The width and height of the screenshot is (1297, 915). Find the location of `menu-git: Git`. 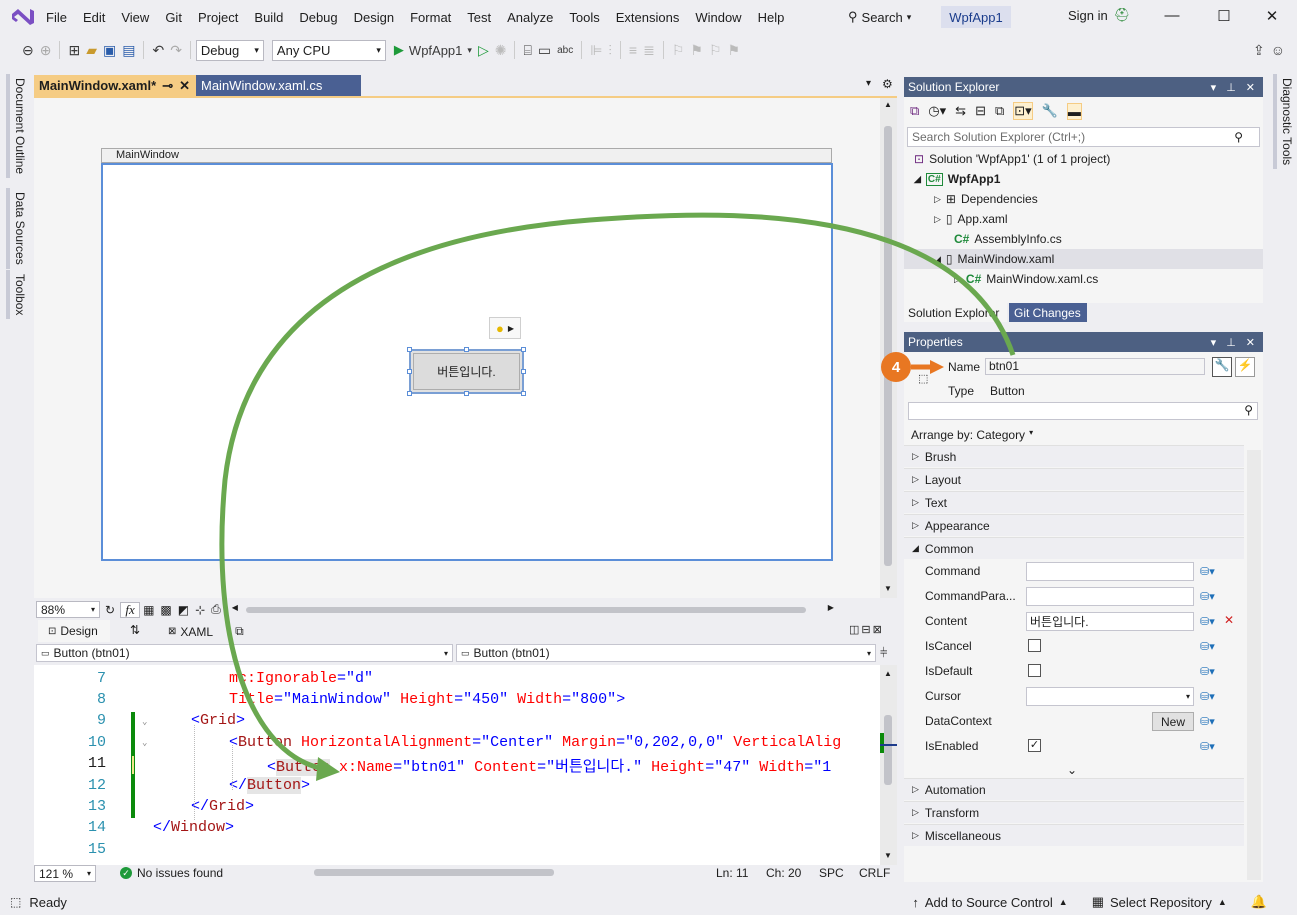

menu-git: Git is located at coordinates (173, 17).